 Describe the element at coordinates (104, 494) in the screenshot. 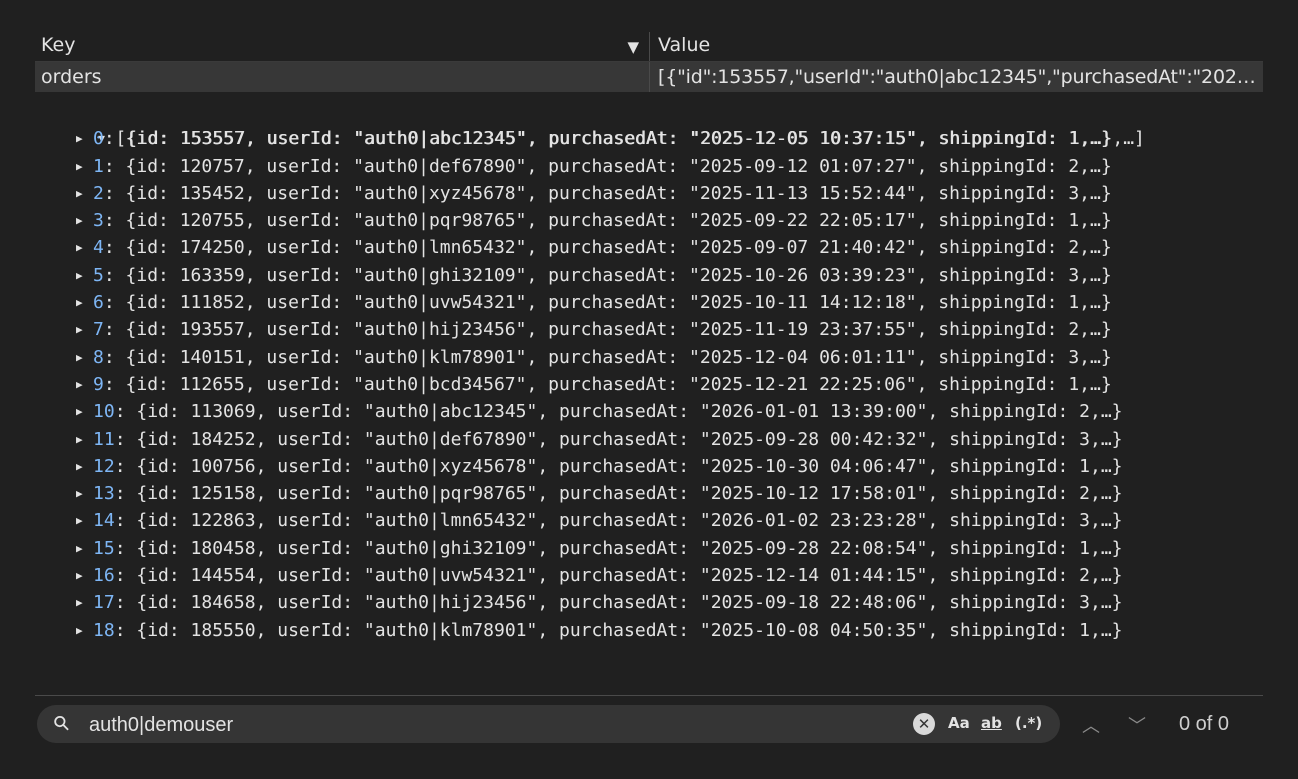

I see `tree-item-index: 13` at that location.